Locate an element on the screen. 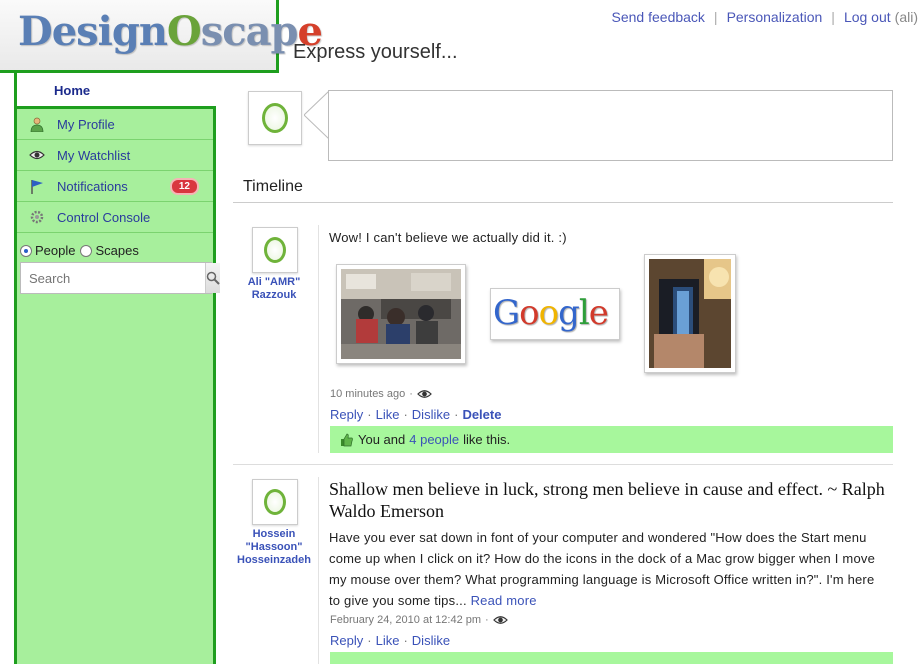 This screenshot has height=664, width=922. phone-box-photo-image is located at coordinates (690, 313).